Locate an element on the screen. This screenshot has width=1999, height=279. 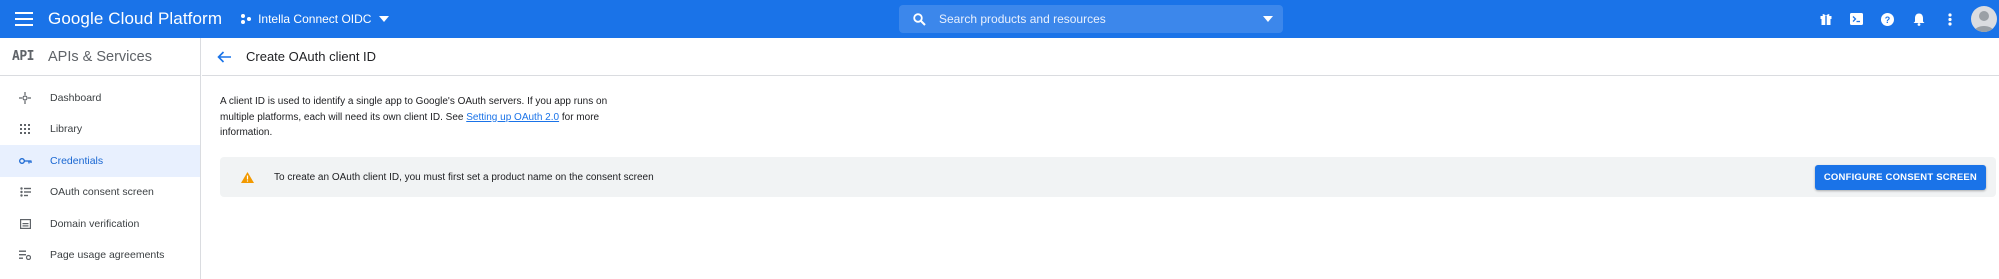
hamburger-icon is located at coordinates (24, 19).